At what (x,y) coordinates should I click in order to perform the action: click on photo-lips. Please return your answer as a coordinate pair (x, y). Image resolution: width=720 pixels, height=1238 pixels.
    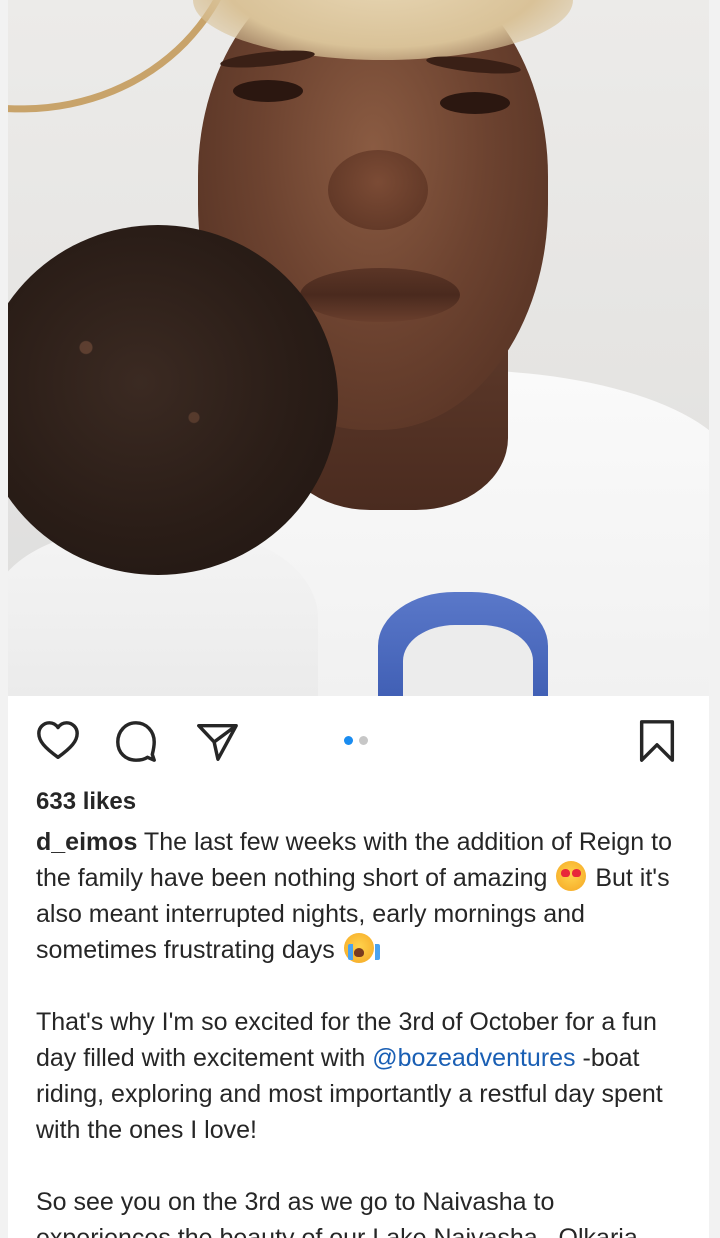
    Looking at the image, I should click on (380, 295).